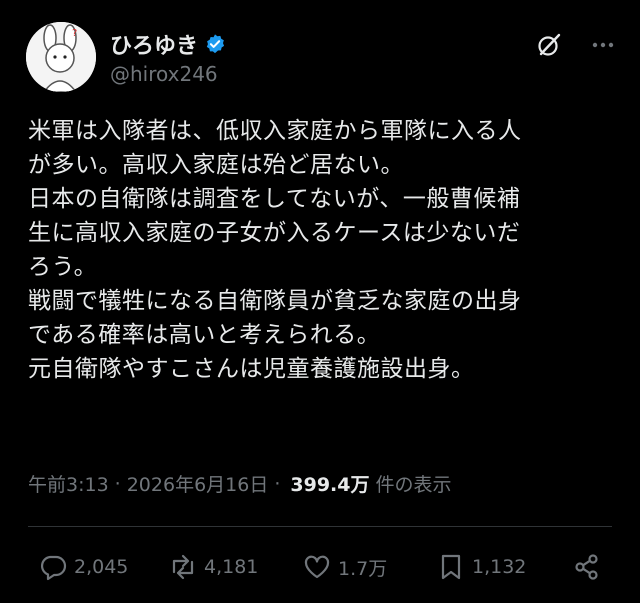  Describe the element at coordinates (164, 74) in the screenshot. I see `author-handle: @hirox246` at that location.